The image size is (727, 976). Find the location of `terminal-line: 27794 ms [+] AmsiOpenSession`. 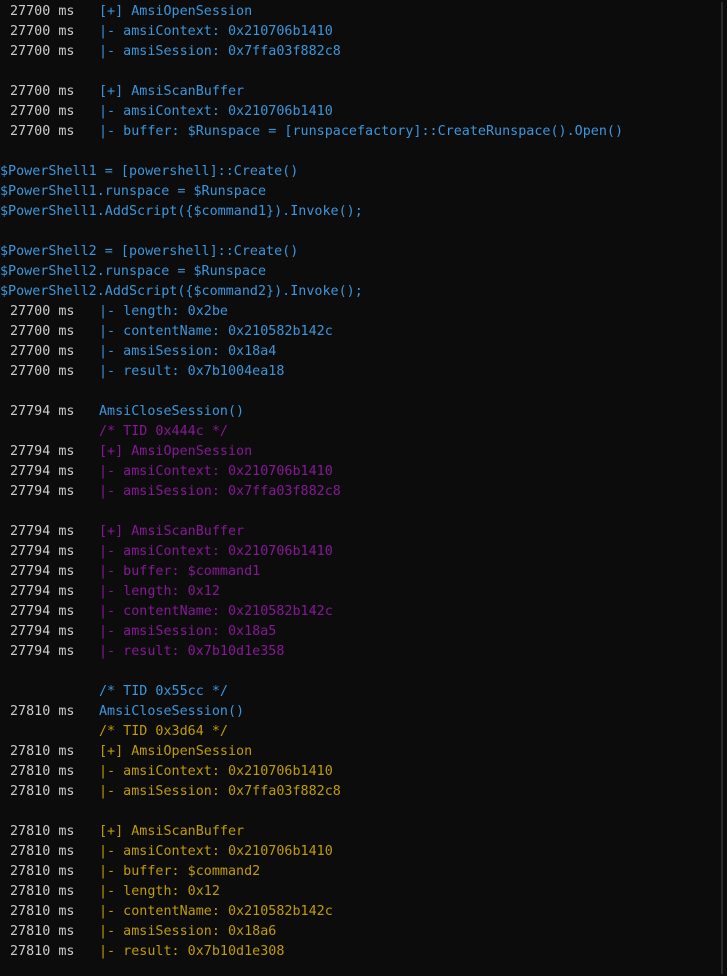

terminal-line: 27794 ms [+] AmsiOpenSession is located at coordinates (360, 452).